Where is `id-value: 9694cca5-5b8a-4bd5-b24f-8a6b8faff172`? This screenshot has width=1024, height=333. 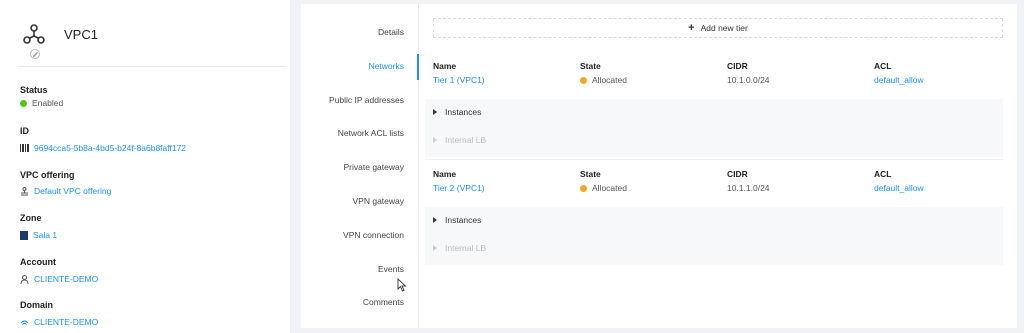 id-value: 9694cca5-5b8a-4bd5-b24f-8a6b8faff172 is located at coordinates (103, 148).